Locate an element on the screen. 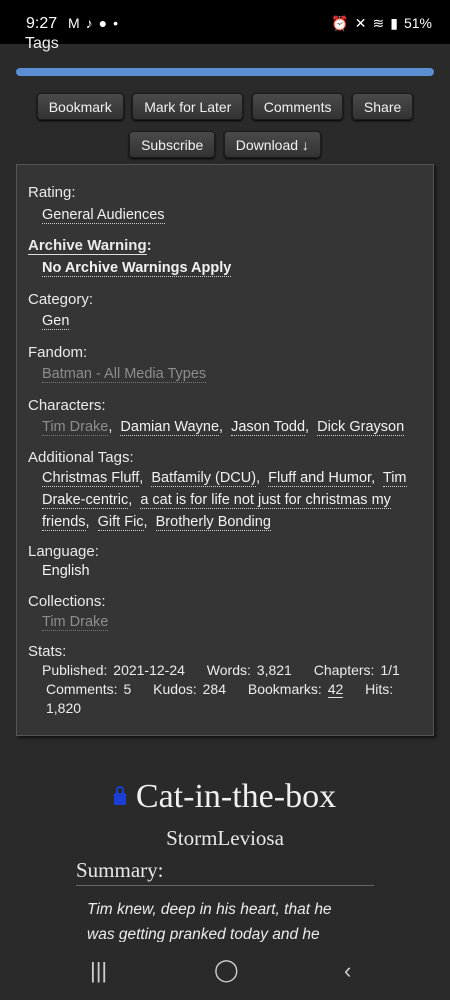 The height and width of the screenshot is (1000, 450). notification-icons: M ♪ ● • is located at coordinates (96, 23).